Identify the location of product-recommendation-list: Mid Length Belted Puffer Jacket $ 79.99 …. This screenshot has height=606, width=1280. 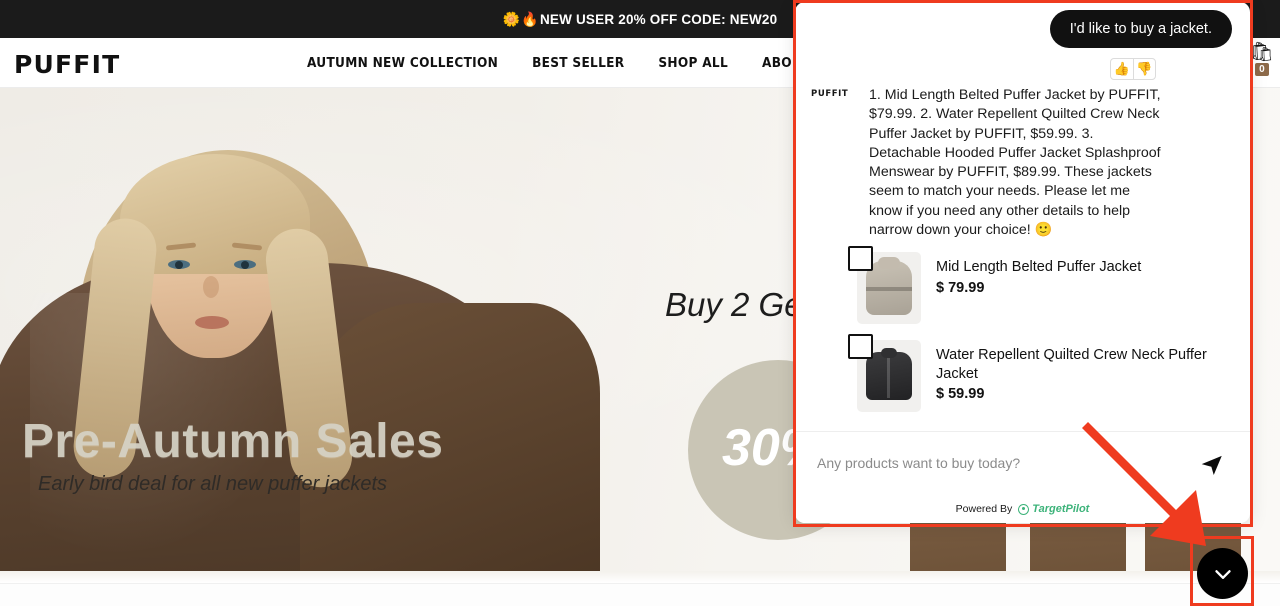
(1022, 326).